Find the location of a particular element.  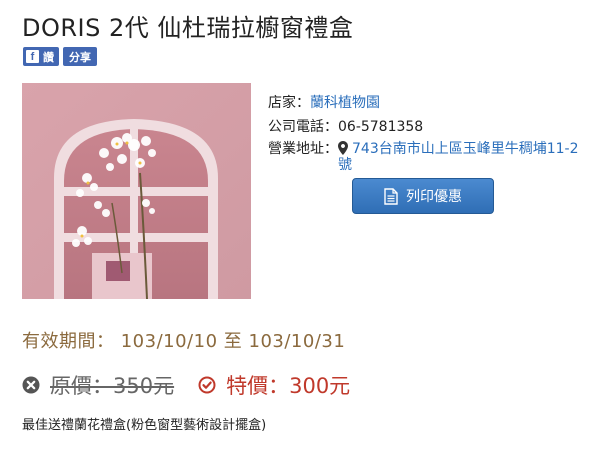

store-name-link: 蘭科植物園 is located at coordinates (345, 103).